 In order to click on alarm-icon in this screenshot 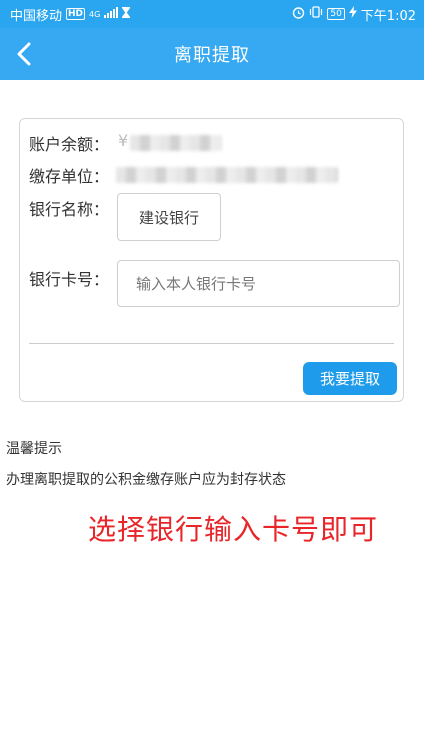, I will do `click(298, 14)`.